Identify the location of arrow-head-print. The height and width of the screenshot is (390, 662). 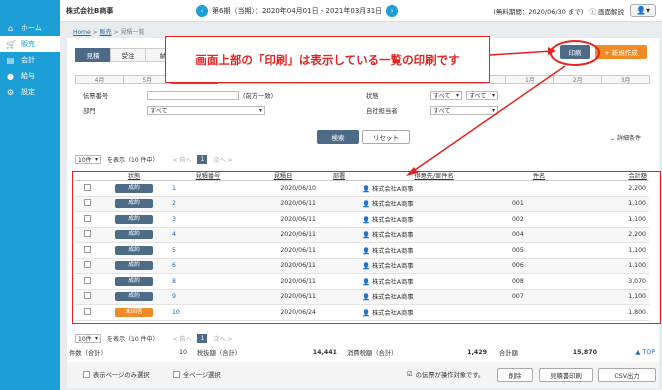
(552, 51).